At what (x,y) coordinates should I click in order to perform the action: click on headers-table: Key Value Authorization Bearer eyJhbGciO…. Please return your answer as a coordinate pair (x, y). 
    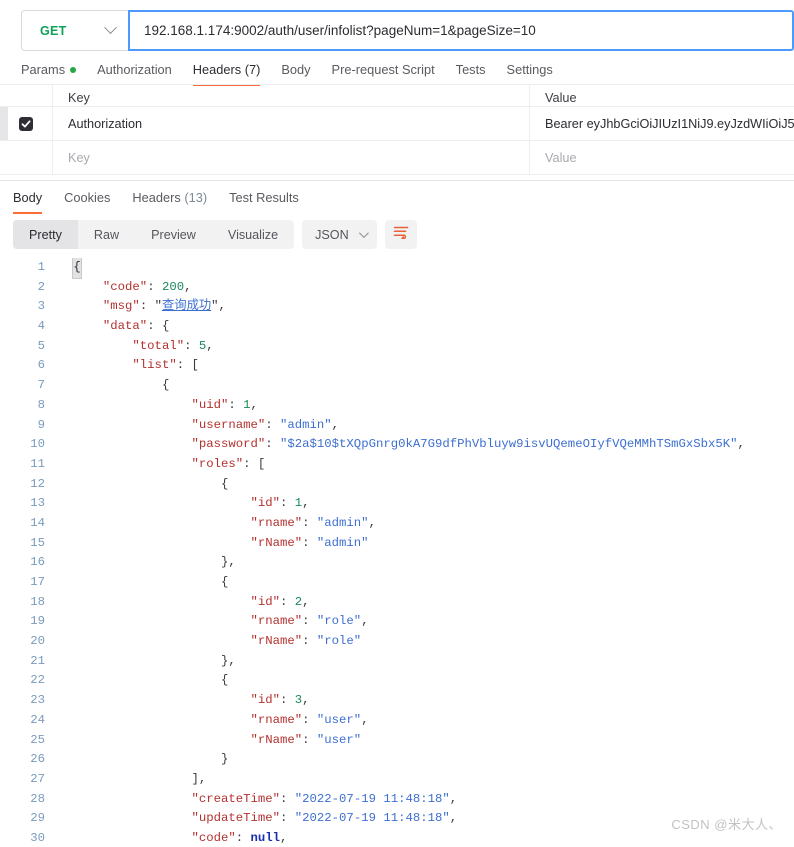
    Looking at the image, I should click on (397, 129).